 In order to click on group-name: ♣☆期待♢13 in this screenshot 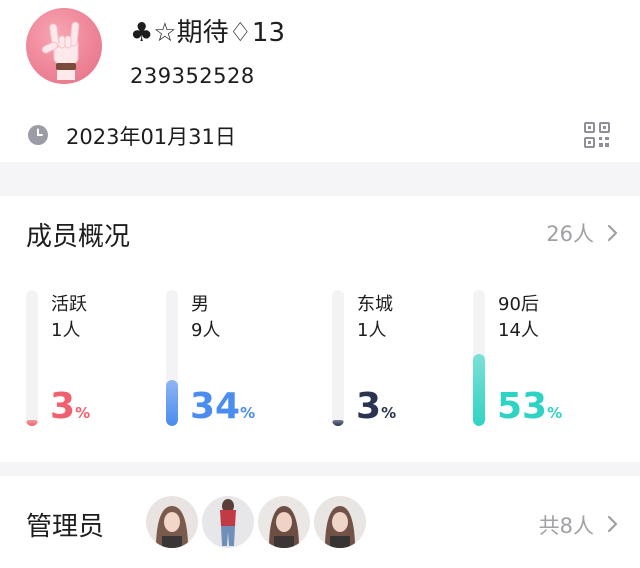, I will do `click(208, 33)`.